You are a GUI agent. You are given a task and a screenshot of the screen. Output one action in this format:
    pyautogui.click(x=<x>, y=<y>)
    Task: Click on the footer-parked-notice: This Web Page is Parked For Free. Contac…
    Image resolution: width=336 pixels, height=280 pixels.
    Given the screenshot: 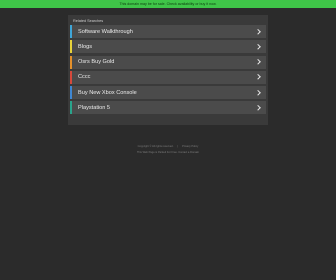 What is the action you would take?
    pyautogui.click(x=168, y=152)
    